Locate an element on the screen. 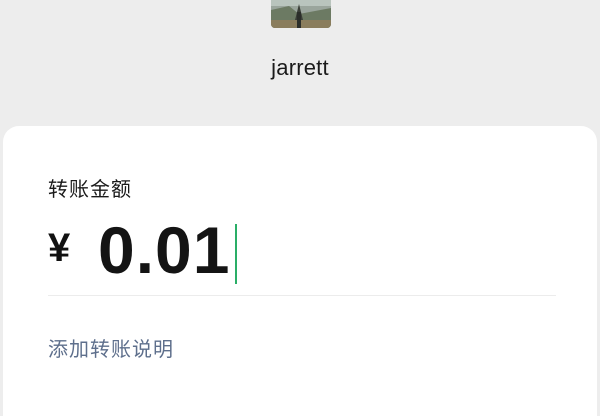  amount-divider is located at coordinates (302, 295).